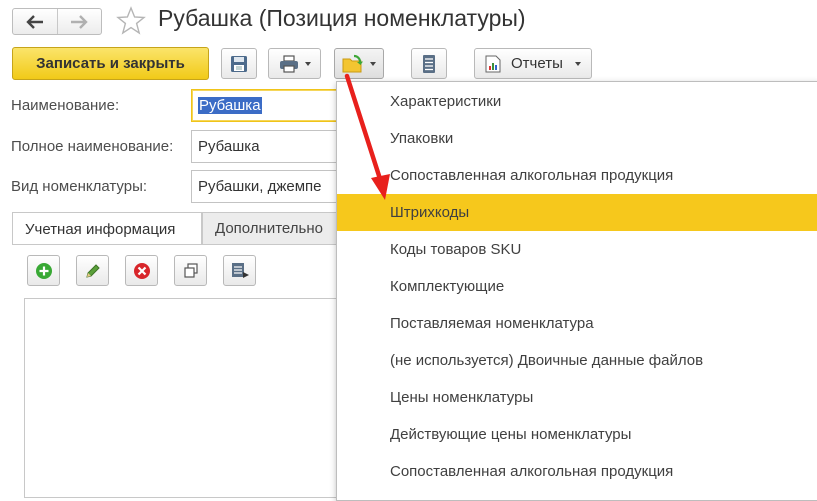  I want to click on forward-button, so click(79, 21).